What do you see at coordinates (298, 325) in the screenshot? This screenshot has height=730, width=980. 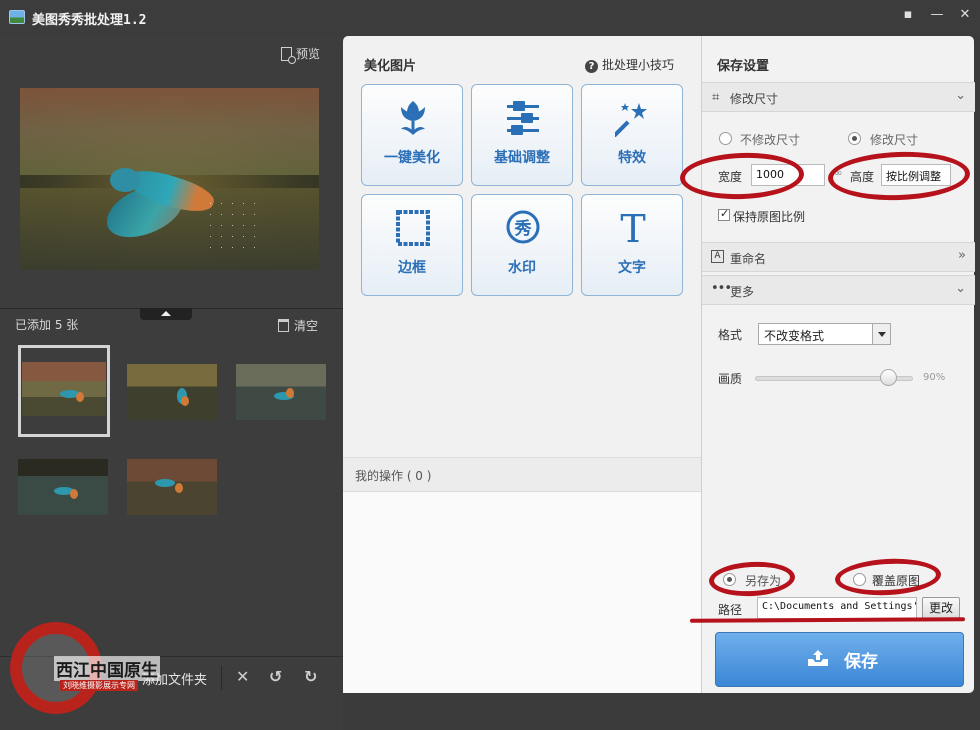 I see `clear-button: 清空` at bounding box center [298, 325].